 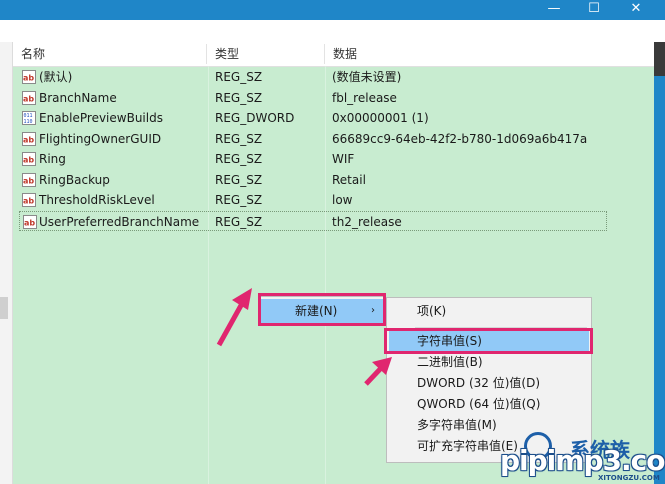 I want to click on annotation-arrows, so click(x=304, y=337).